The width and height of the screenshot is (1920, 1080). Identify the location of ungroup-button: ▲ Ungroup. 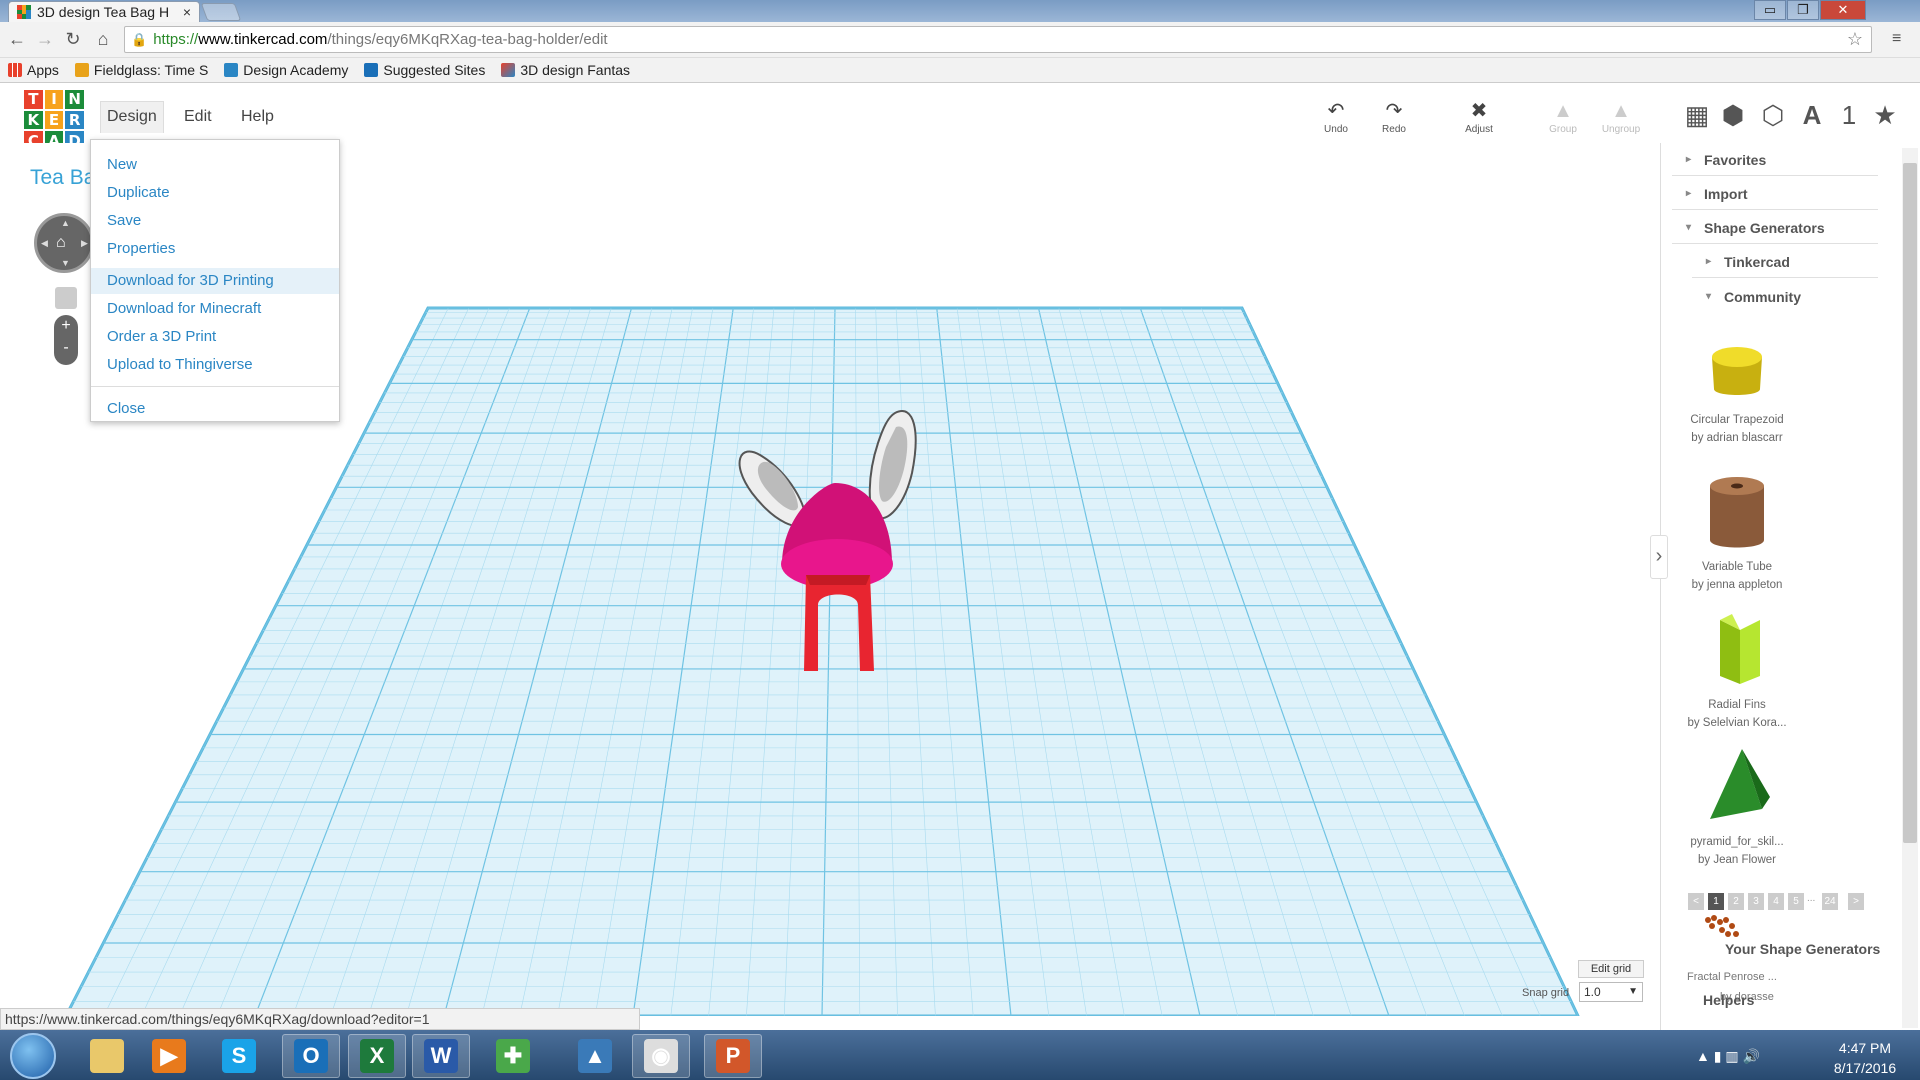
(1621, 116).